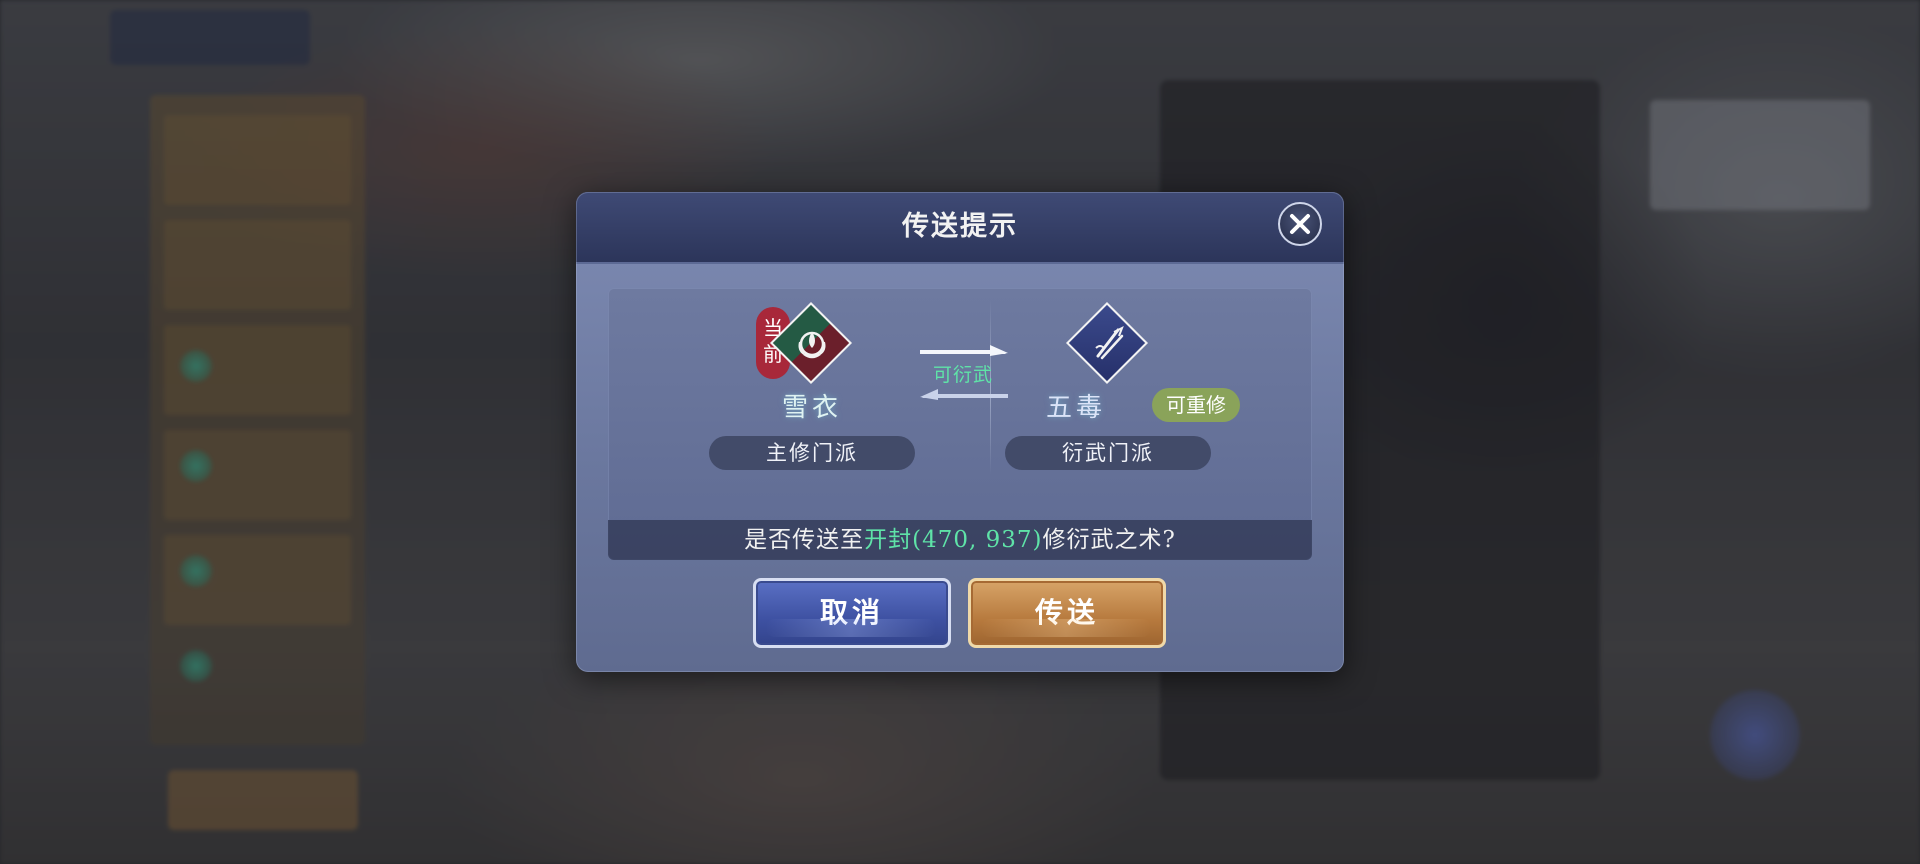 The height and width of the screenshot is (864, 1920). What do you see at coordinates (1196, 405) in the screenshot?
I see `rebuild-tag: 可重修` at bounding box center [1196, 405].